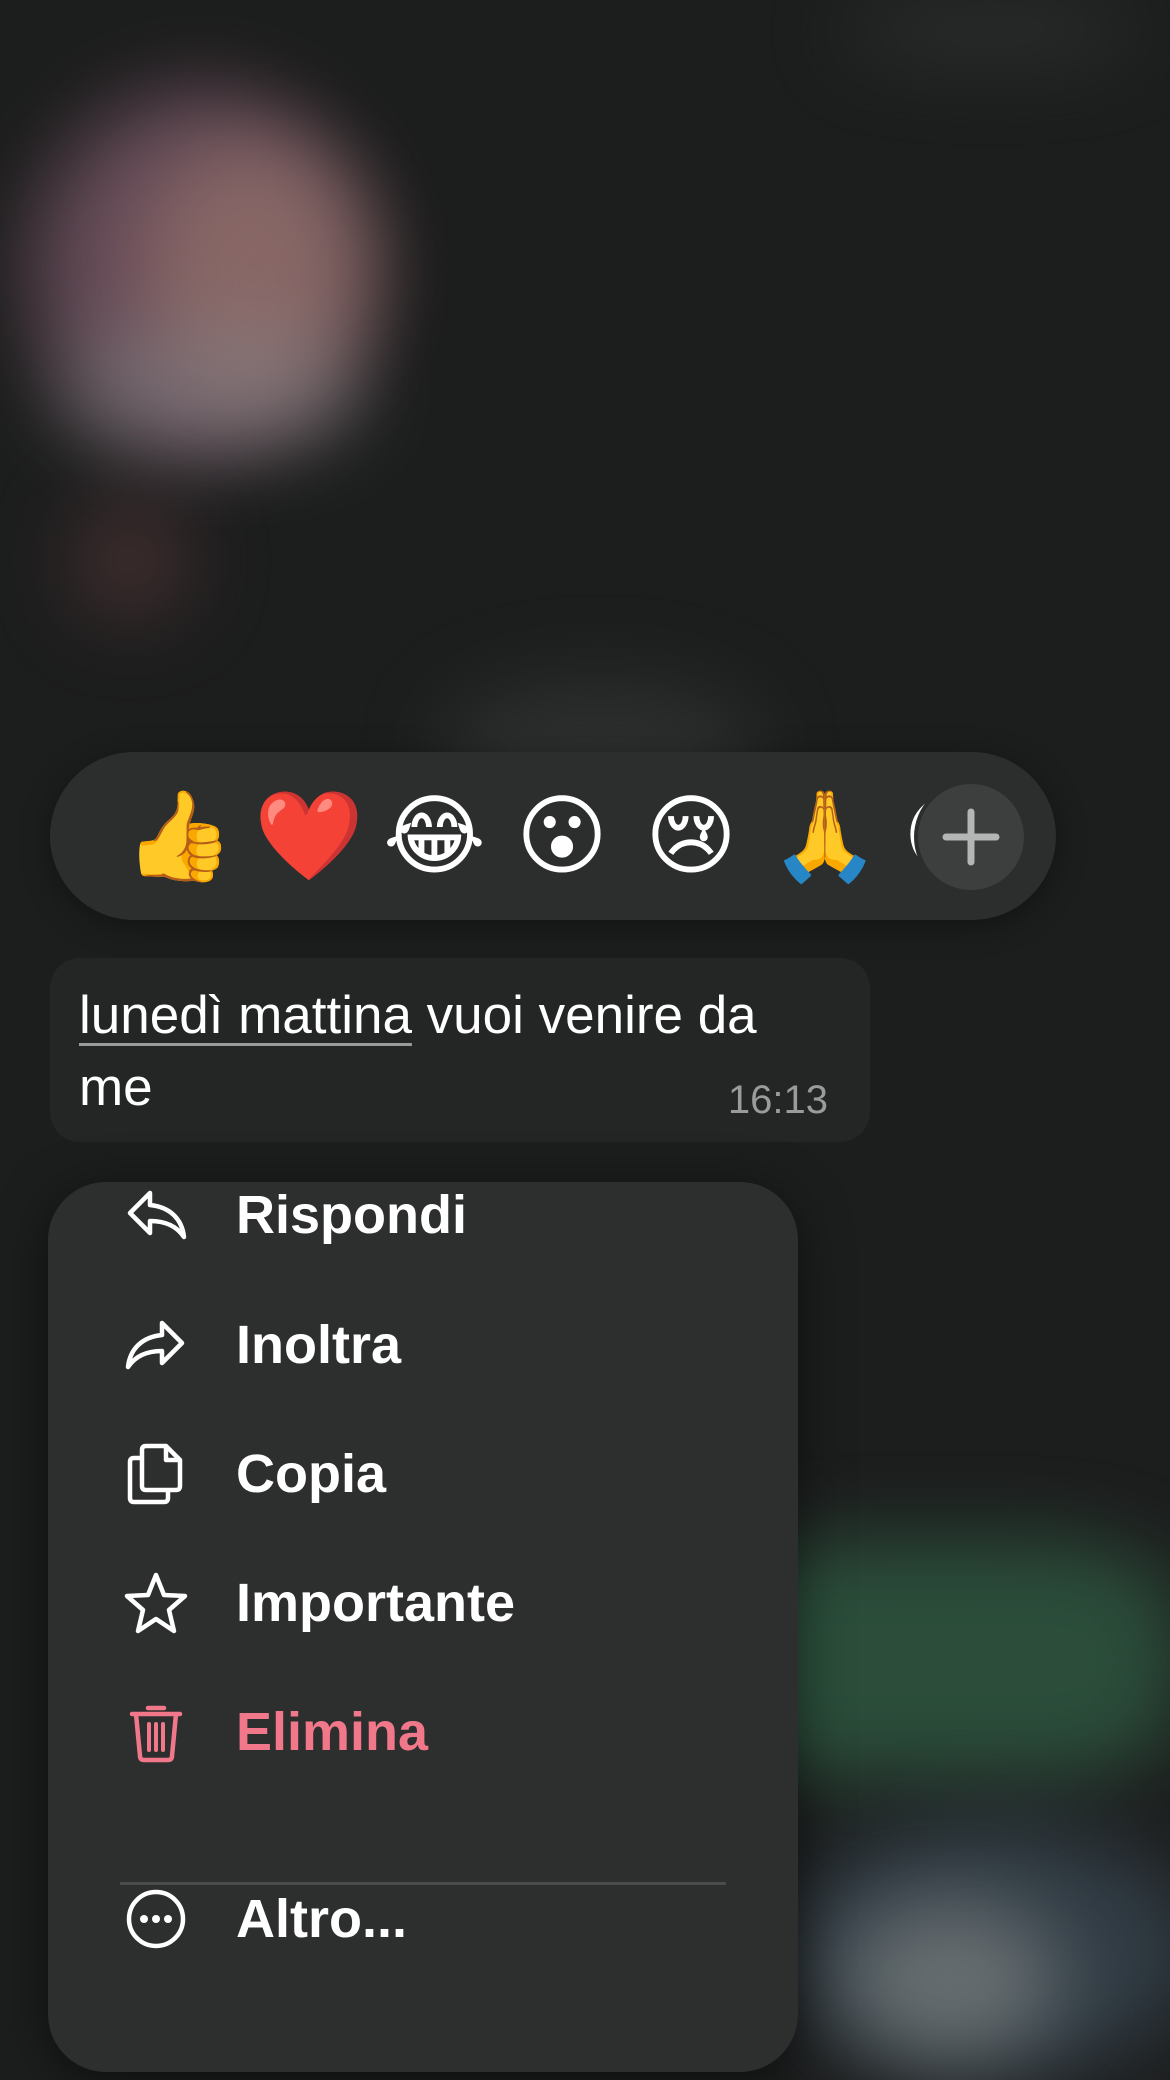  What do you see at coordinates (691, 836) in the screenshot?
I see `reaction-crying: 😢` at bounding box center [691, 836].